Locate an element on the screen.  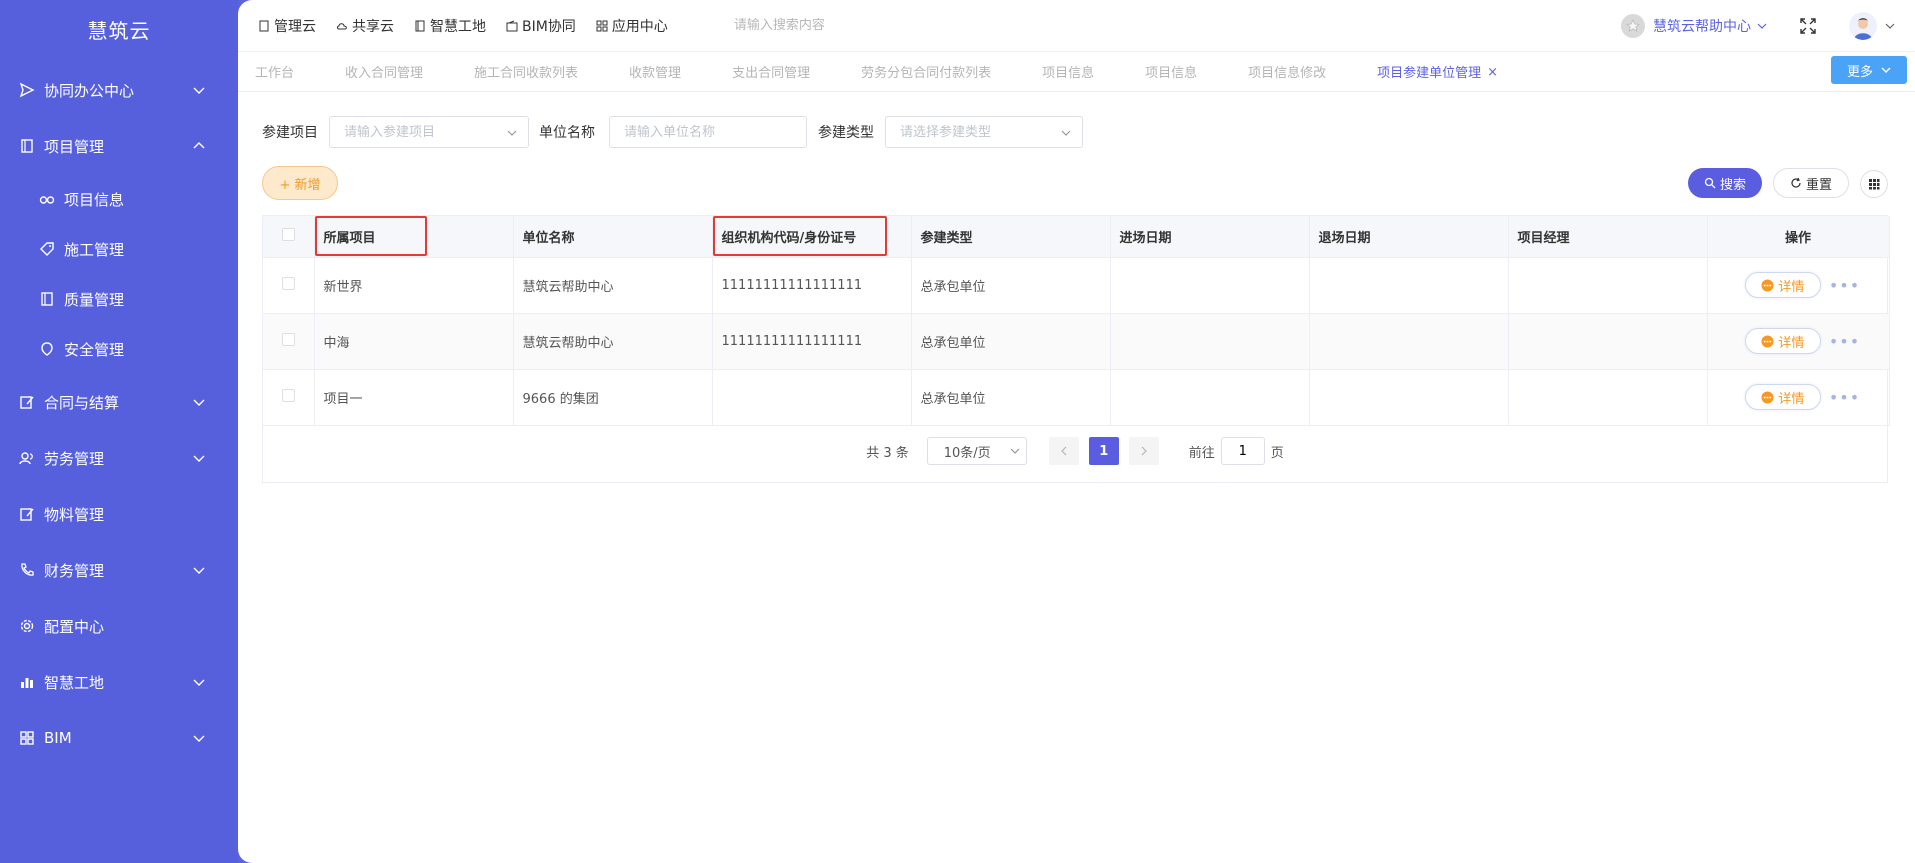
sidebar-item-collab: 协同办公中心 is located at coordinates (119, 90).